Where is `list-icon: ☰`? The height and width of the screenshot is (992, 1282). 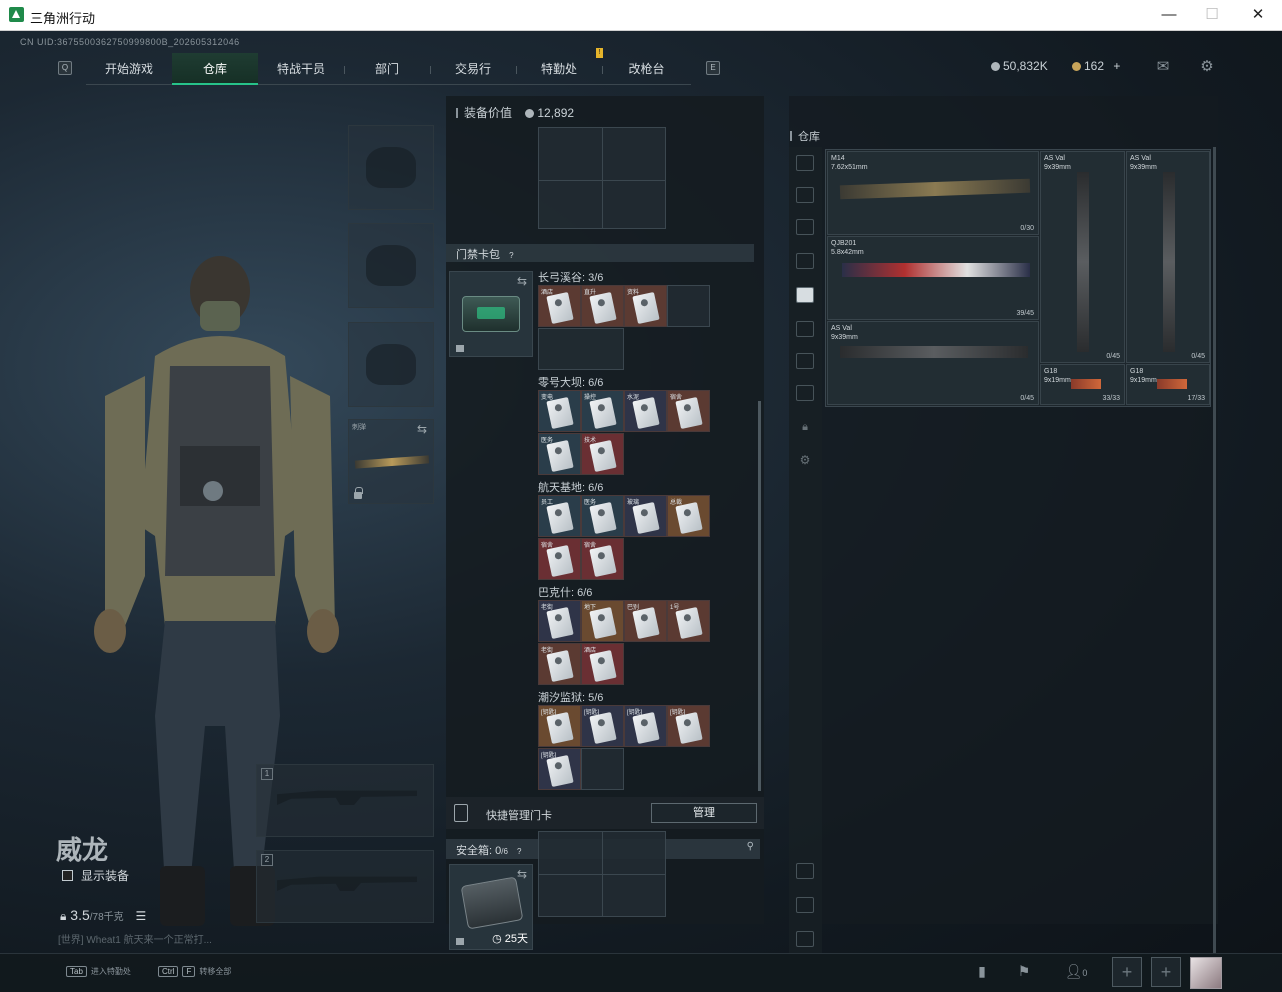 list-icon: ☰ is located at coordinates (141, 916).